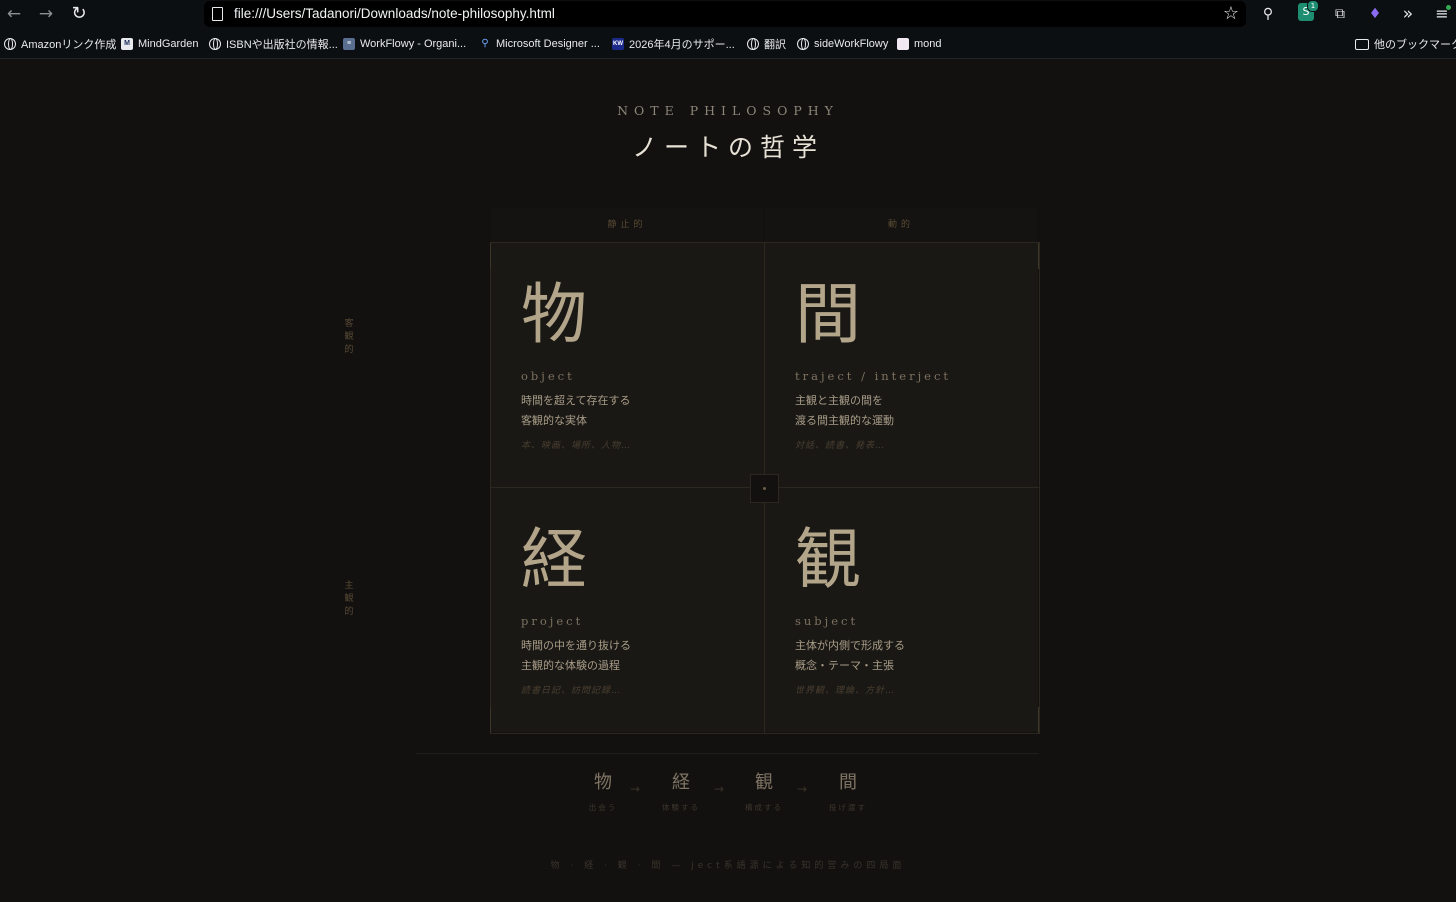  I want to click on quadrant-description: 時間を超えて存在する 客観的な実体, so click(575, 411).